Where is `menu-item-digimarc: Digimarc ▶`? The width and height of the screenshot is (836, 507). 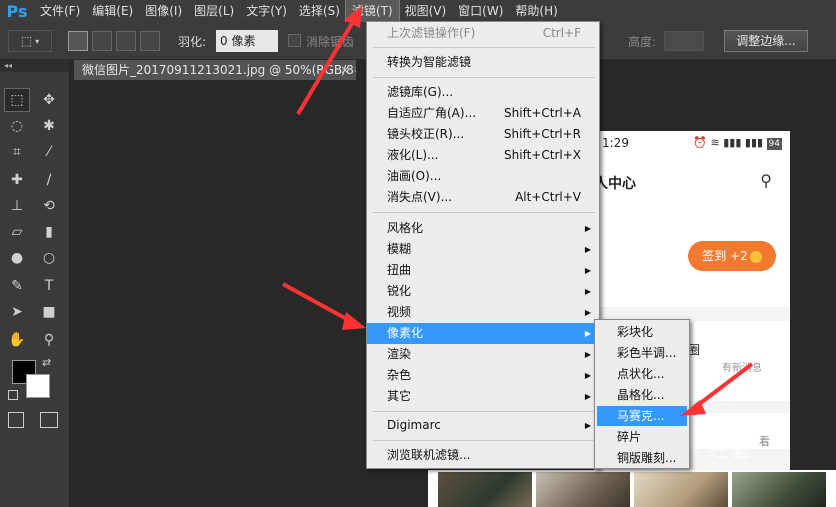 menu-item-digimarc: Digimarc ▶ is located at coordinates (483, 425).